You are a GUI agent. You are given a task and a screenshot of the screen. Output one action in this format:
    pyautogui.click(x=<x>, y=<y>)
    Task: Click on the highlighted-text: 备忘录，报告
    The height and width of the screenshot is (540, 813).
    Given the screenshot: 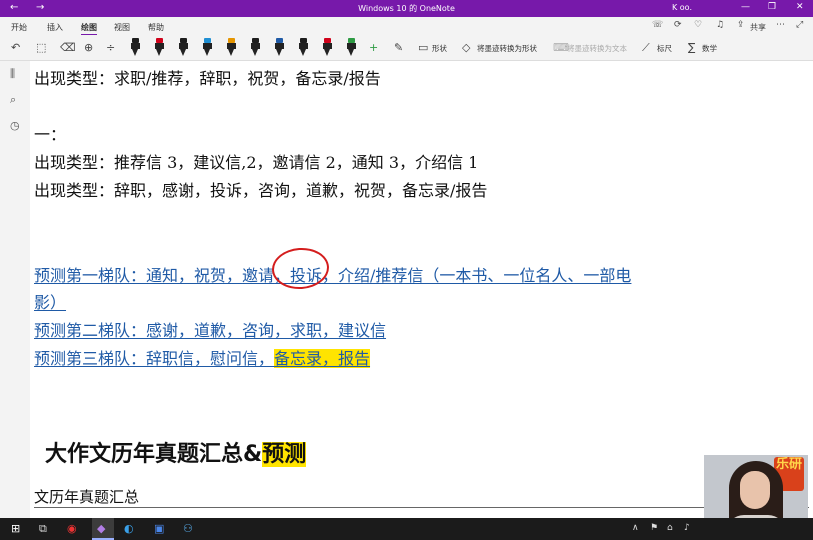 What is the action you would take?
    pyautogui.click(x=322, y=358)
    